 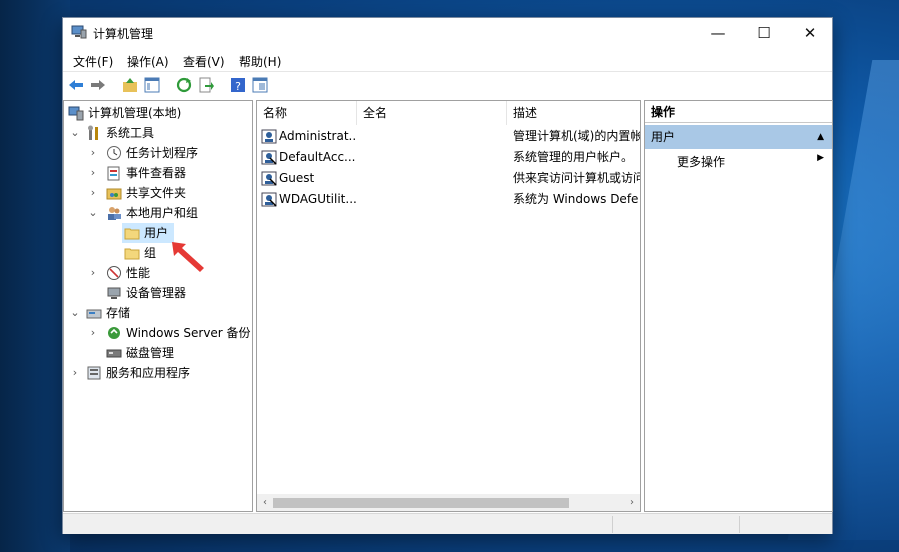 I want to click on tree-item-shared-folders: › 共享文件夹, so click(x=157, y=193).